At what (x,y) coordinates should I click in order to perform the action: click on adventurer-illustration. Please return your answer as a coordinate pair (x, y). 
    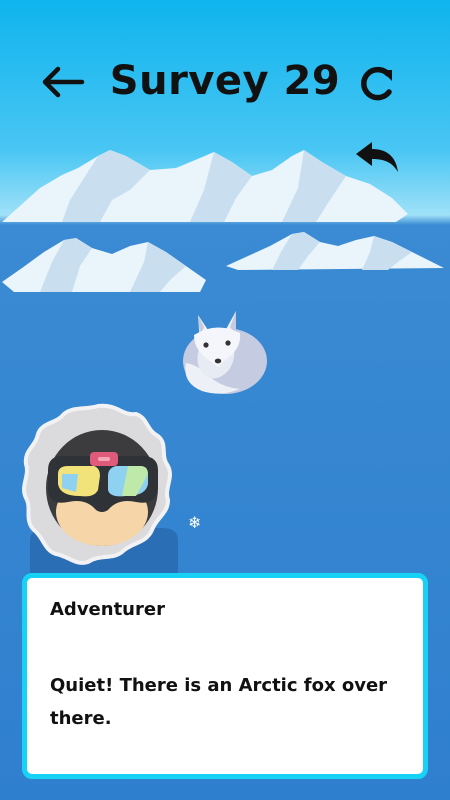
    Looking at the image, I should click on (100, 488).